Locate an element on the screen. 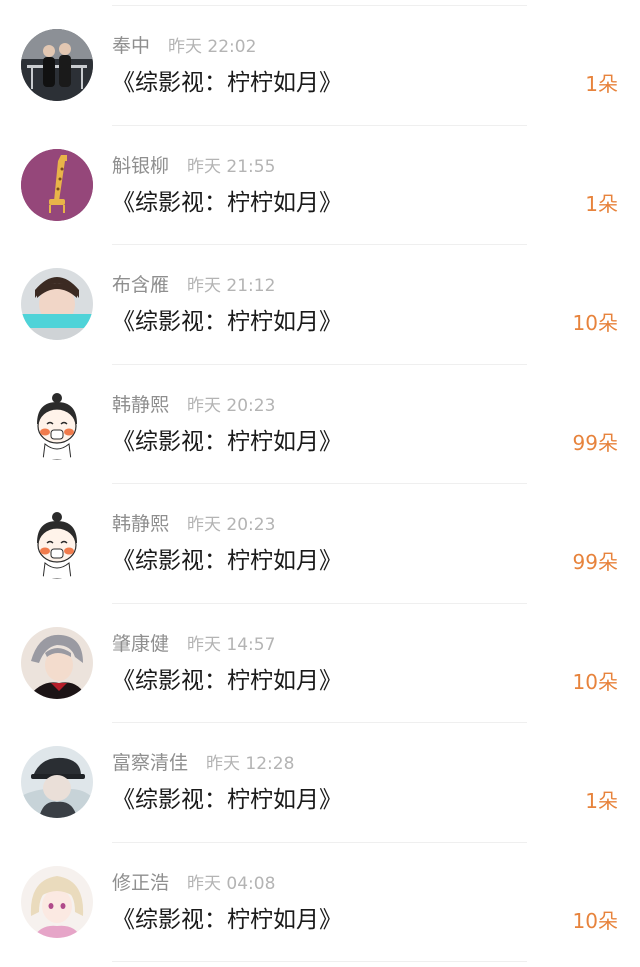 This screenshot has width=640, height=967. record-meta: 布含雁 昨天 21:12 is located at coordinates (193, 285).